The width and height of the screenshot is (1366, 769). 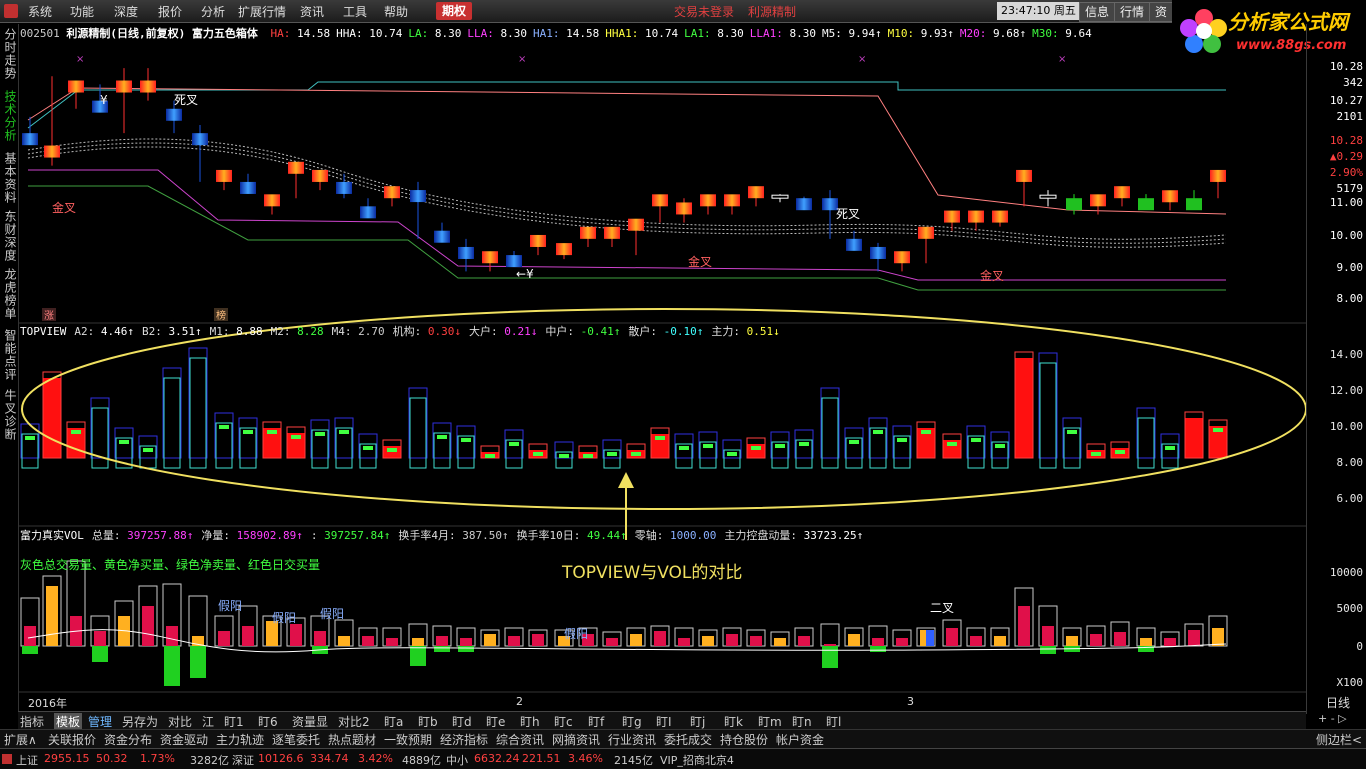 I want to click on toolbar-item-20: 盯k, so click(x=733, y=721).